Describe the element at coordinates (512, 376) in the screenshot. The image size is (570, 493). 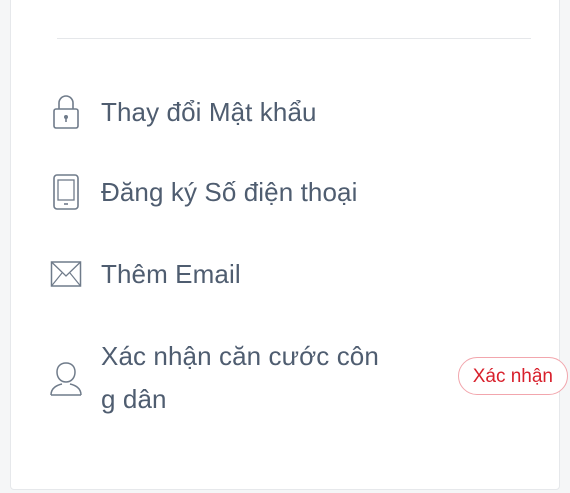
I see `confirm-button: Xác nhận` at that location.